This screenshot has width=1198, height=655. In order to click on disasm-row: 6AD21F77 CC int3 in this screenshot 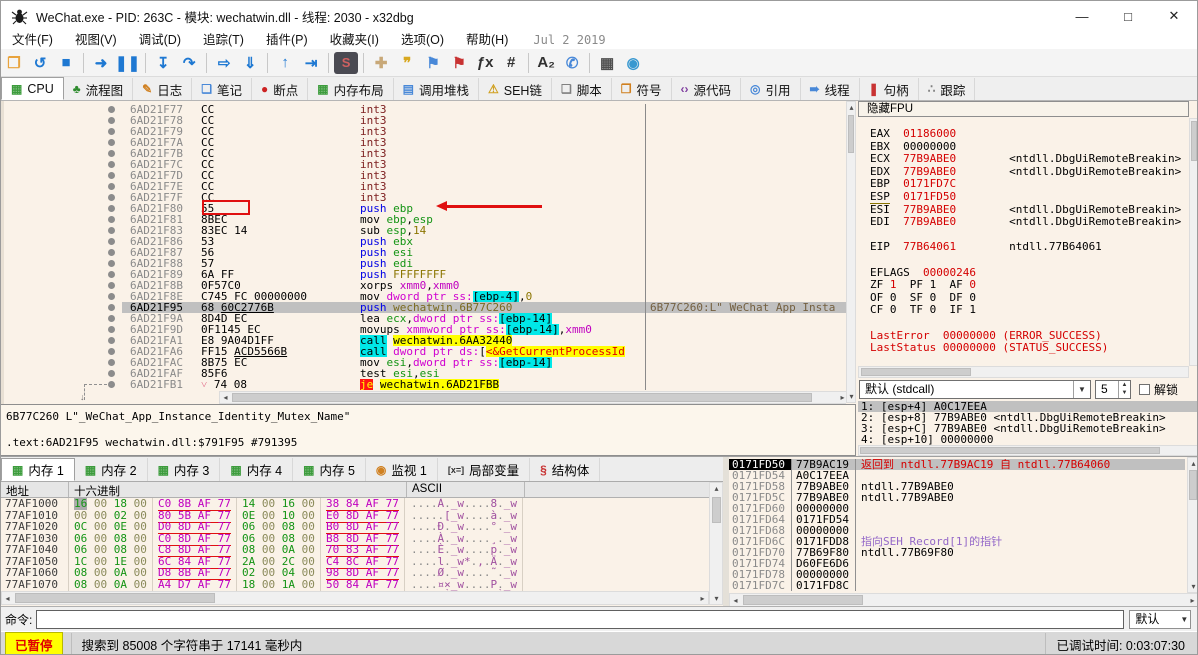, I will do `click(425, 109)`.